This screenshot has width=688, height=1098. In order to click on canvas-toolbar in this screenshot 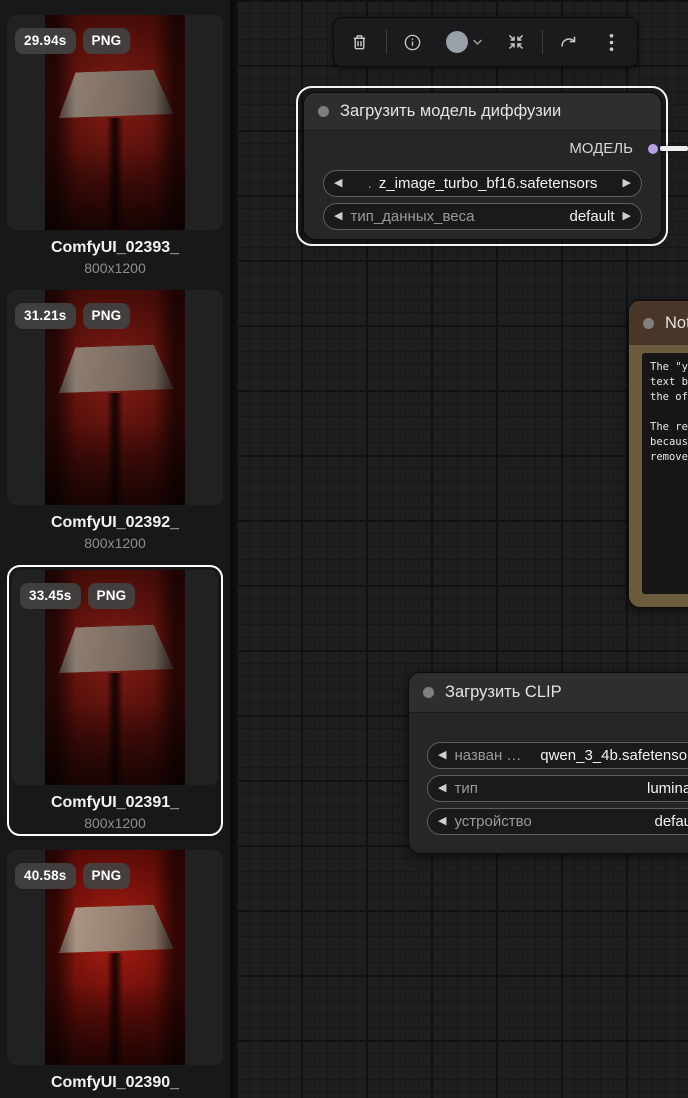, I will do `click(485, 42)`.